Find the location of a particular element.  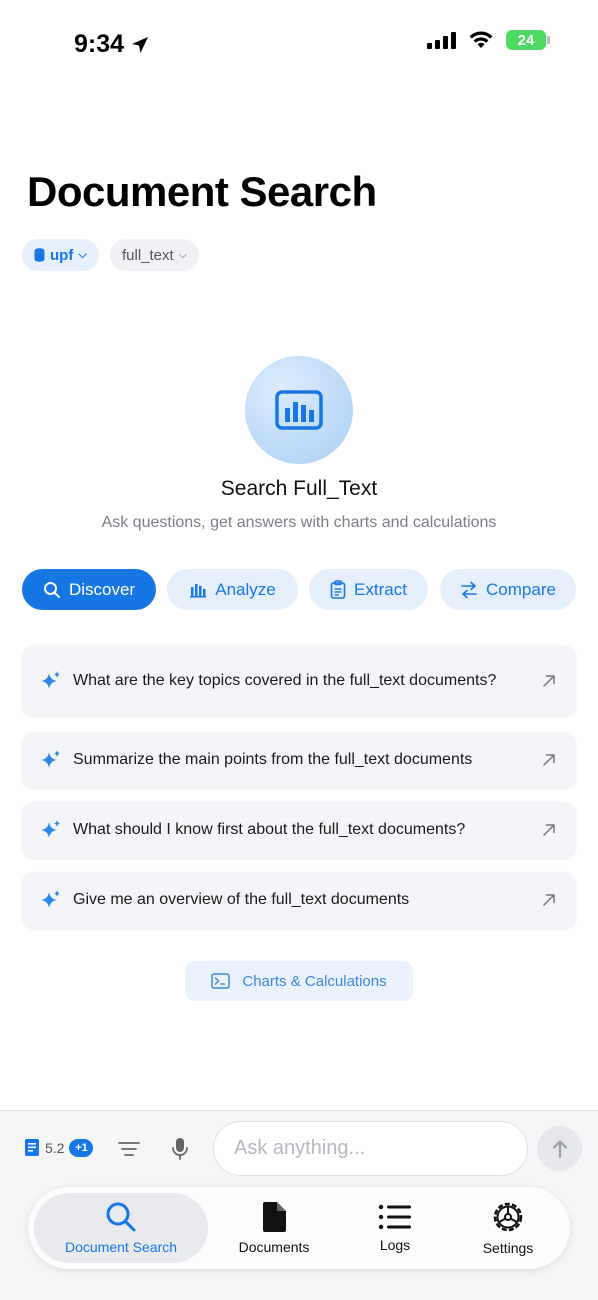

mode-discover-button: Discover is located at coordinates (89, 589).